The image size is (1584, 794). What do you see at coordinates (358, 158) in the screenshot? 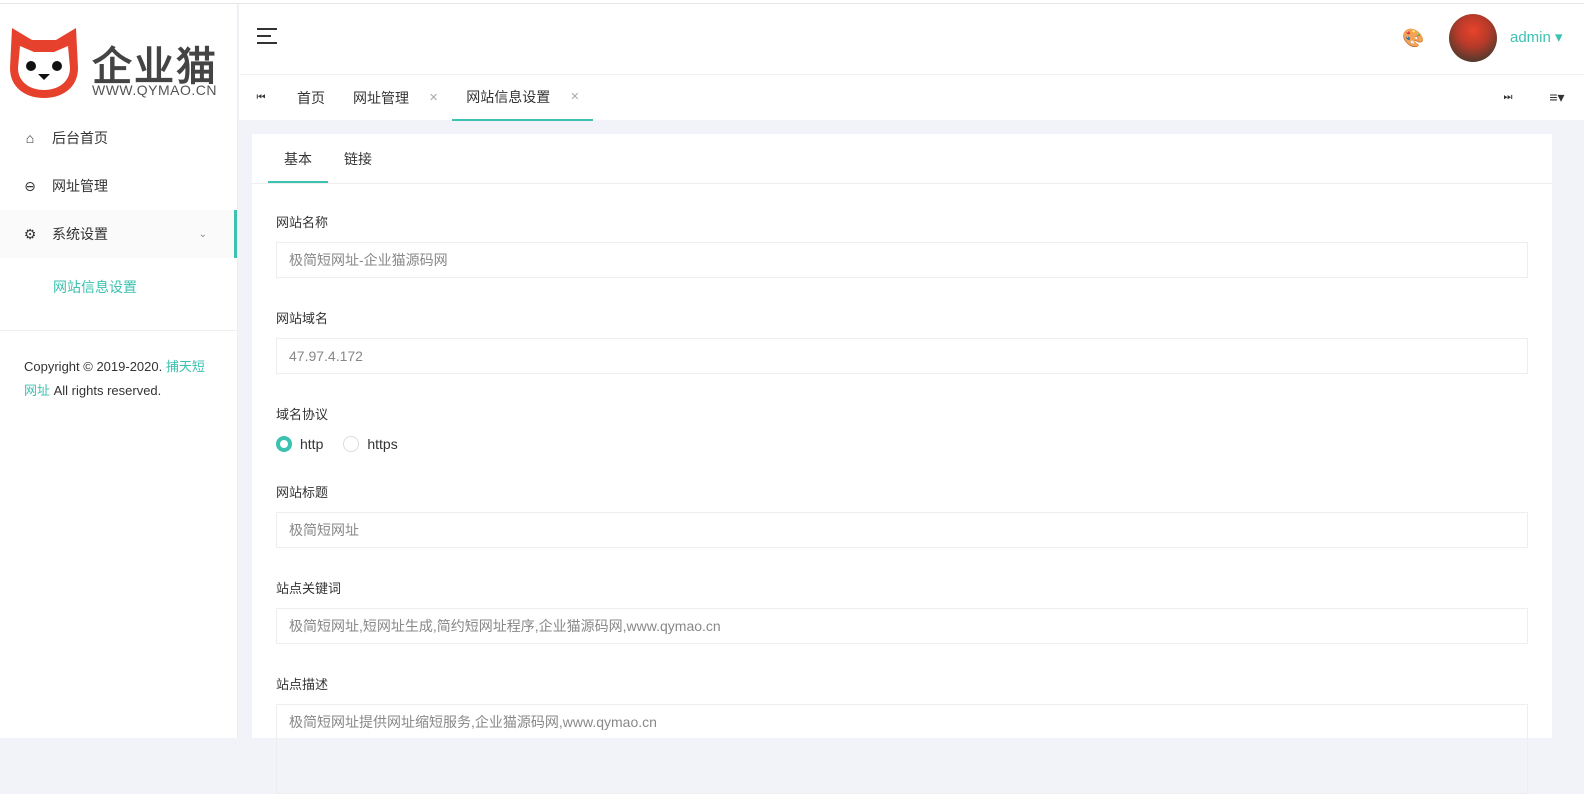
I see `tab-links: 链接` at bounding box center [358, 158].